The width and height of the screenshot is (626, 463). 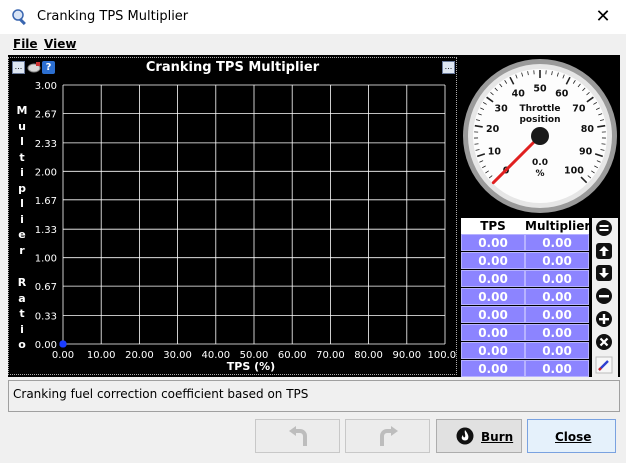 I want to click on y-tick-label: 2.33, so click(x=46, y=144).